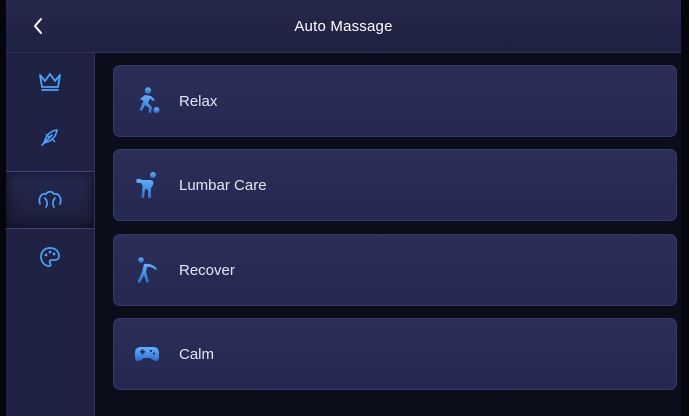 Image resolution: width=689 pixels, height=416 pixels. I want to click on person-running-icon, so click(147, 101).